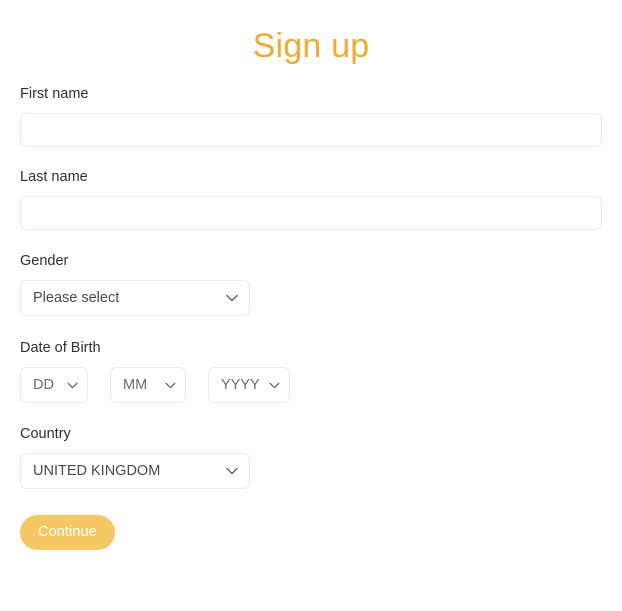 Image resolution: width=622 pixels, height=611 pixels. What do you see at coordinates (76, 298) in the screenshot?
I see `gender-selected-value: Please select` at bounding box center [76, 298].